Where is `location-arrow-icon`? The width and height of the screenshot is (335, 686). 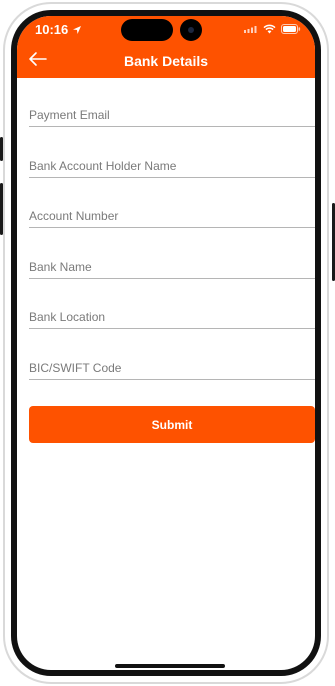
location-arrow-icon is located at coordinates (76, 30).